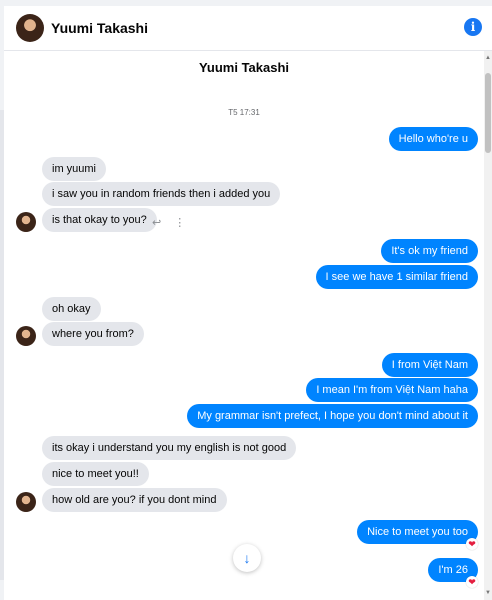  I want to click on message-bubble-outgoing: I see we have 1 similar friend, so click(396, 277).